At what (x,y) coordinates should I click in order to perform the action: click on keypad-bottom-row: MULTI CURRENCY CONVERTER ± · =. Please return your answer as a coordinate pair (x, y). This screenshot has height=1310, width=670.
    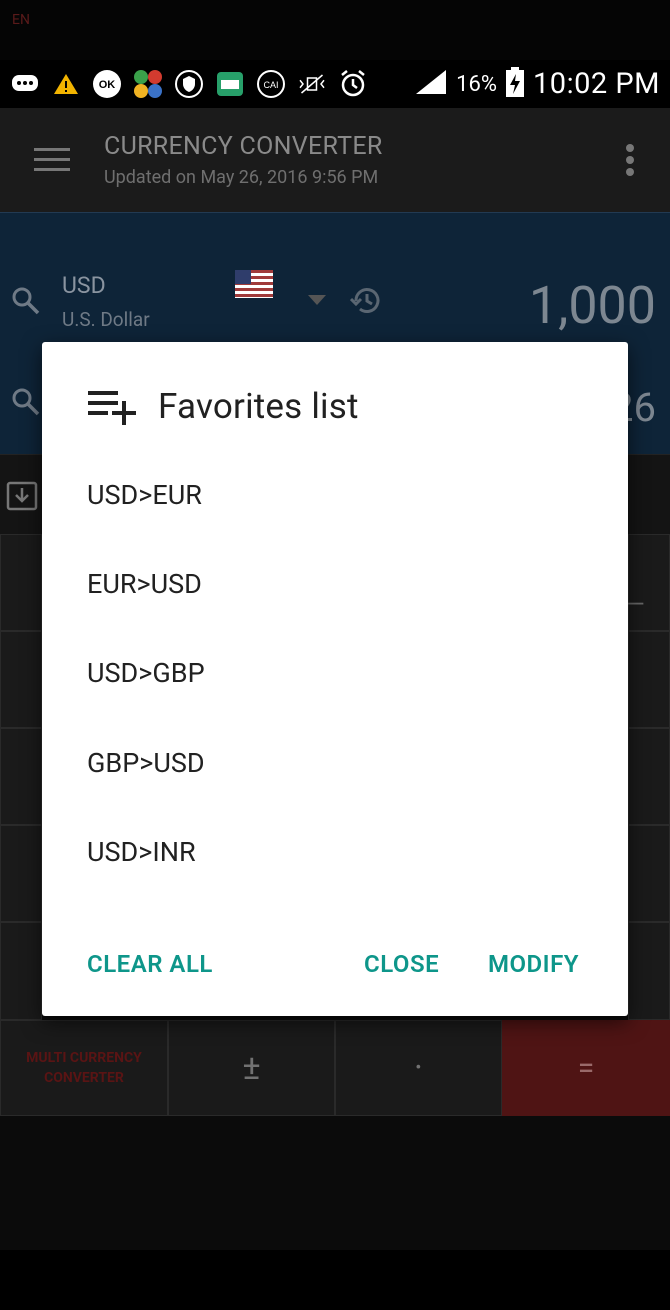
    Looking at the image, I should click on (335, 1068).